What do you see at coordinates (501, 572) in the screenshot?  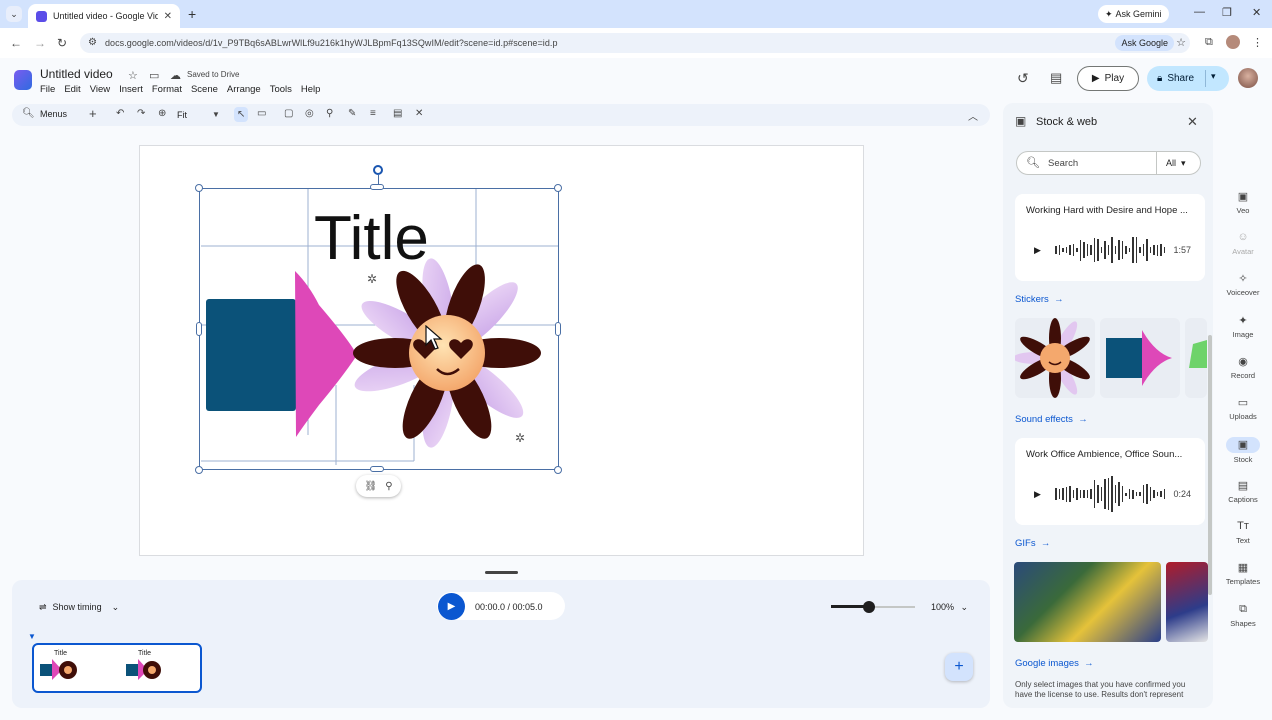 I see `timeline-resize-handle` at bounding box center [501, 572].